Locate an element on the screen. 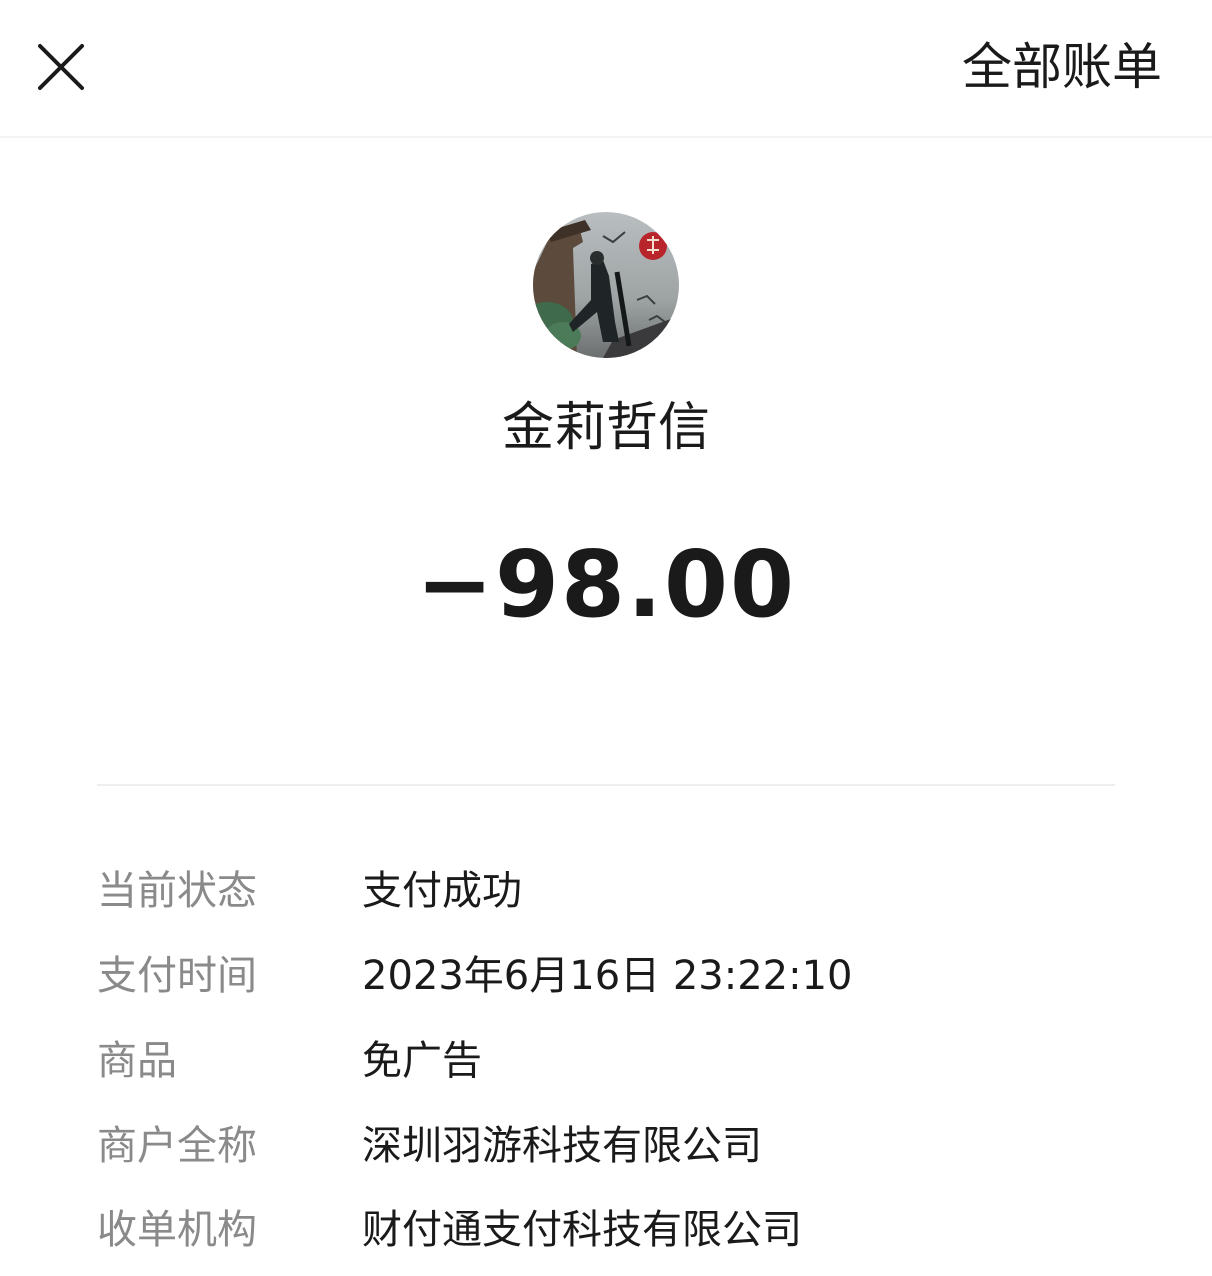  detail-row-pay-time: 支付时间 2023年6月16日 23:22:10 is located at coordinates (606, 976).